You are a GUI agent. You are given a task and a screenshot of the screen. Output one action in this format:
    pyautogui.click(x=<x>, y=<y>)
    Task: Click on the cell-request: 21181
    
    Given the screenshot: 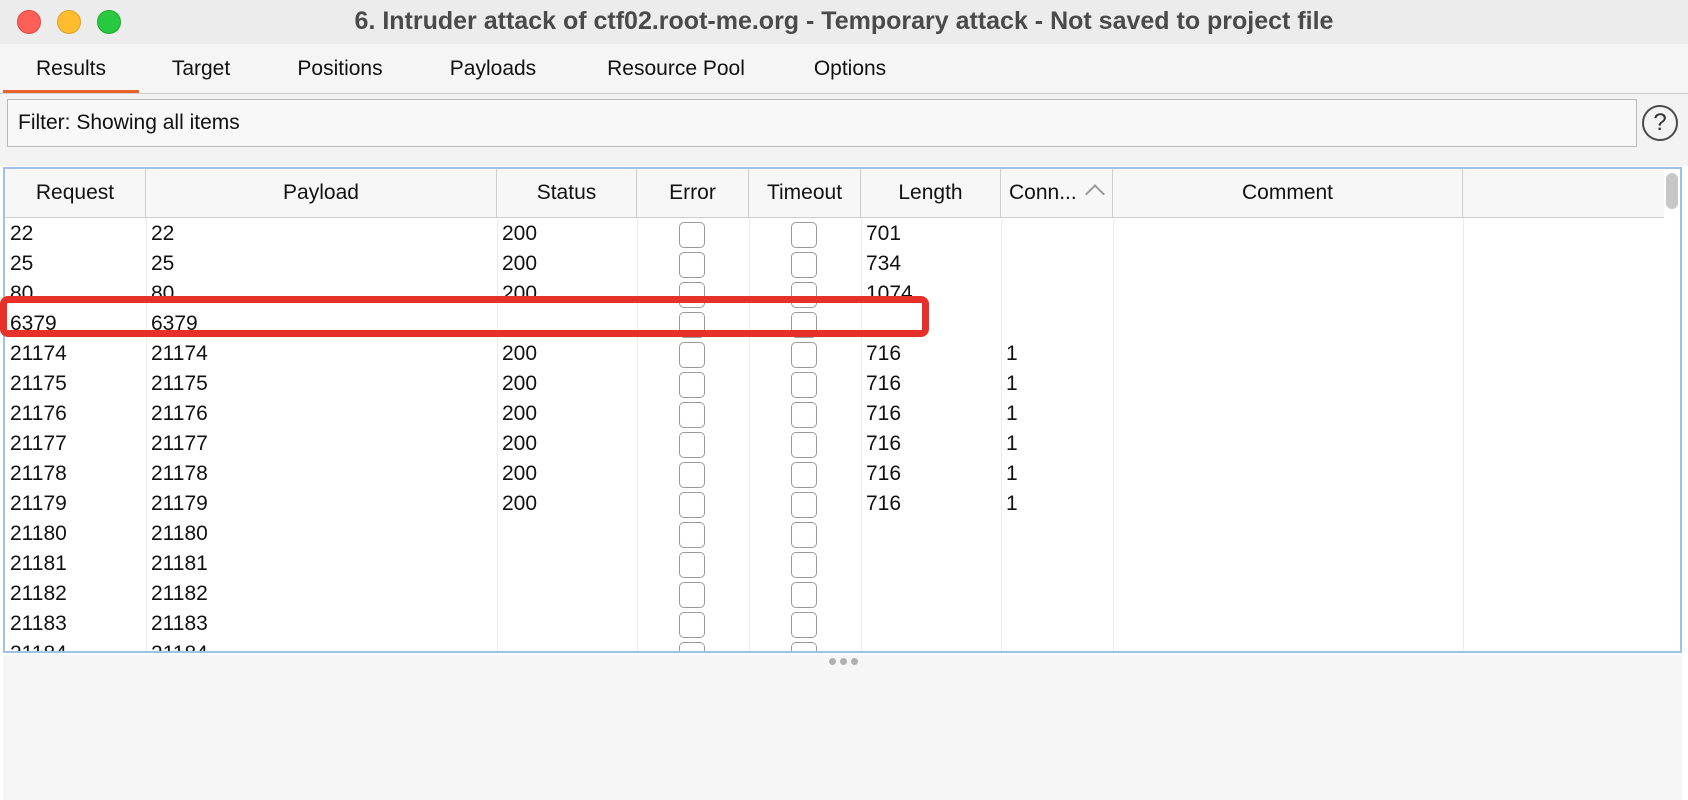 What is the action you would take?
    pyautogui.click(x=38, y=563)
    